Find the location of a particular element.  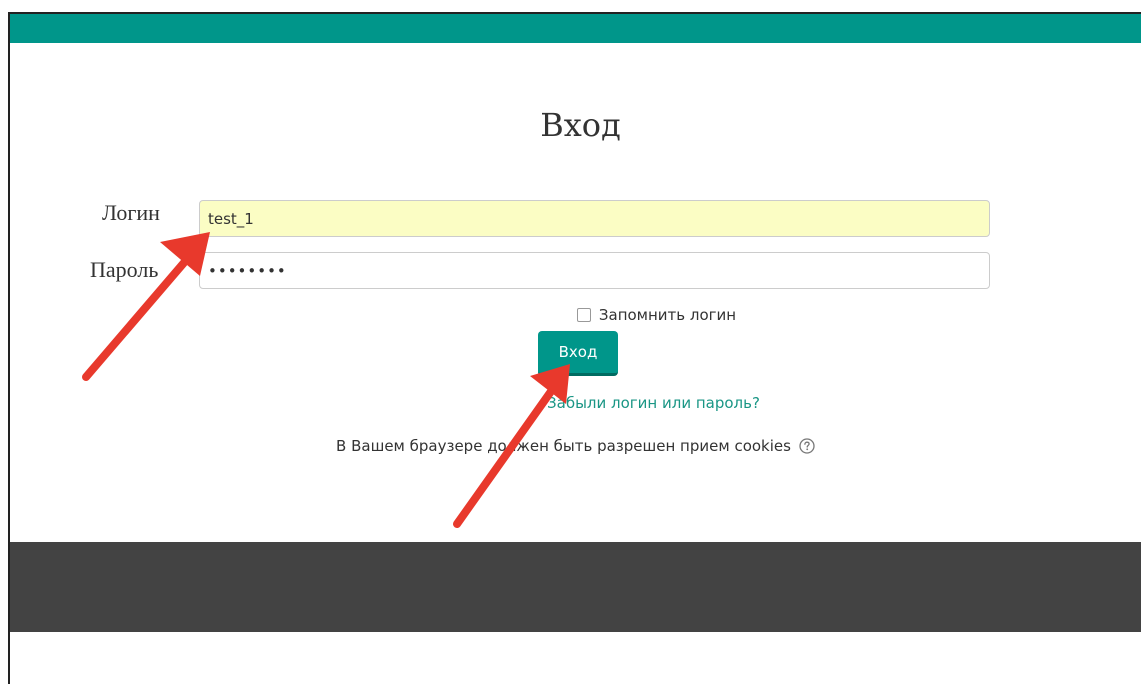

login-button: Вход is located at coordinates (578, 353).